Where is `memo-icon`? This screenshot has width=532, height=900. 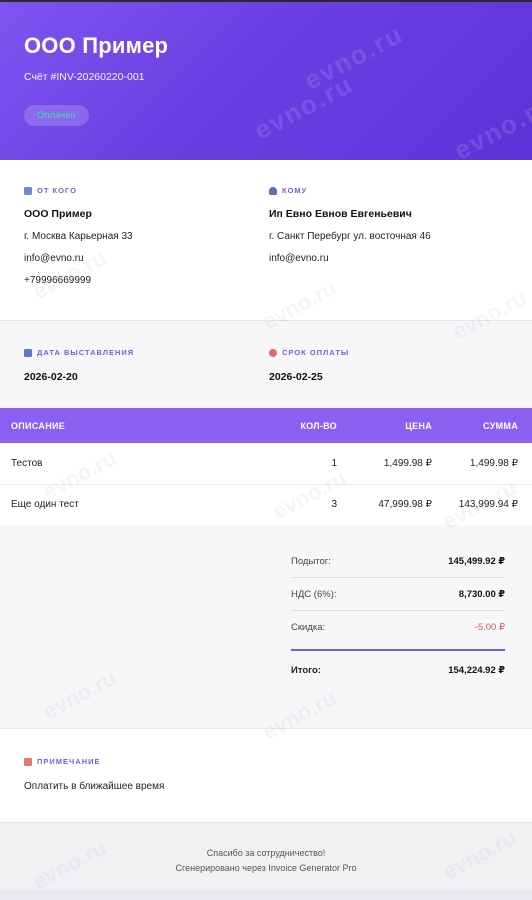 memo-icon is located at coordinates (28, 761).